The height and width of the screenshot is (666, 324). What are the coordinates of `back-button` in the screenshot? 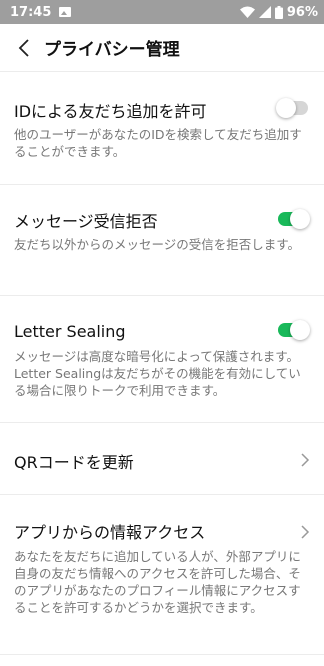 It's located at (24, 48).